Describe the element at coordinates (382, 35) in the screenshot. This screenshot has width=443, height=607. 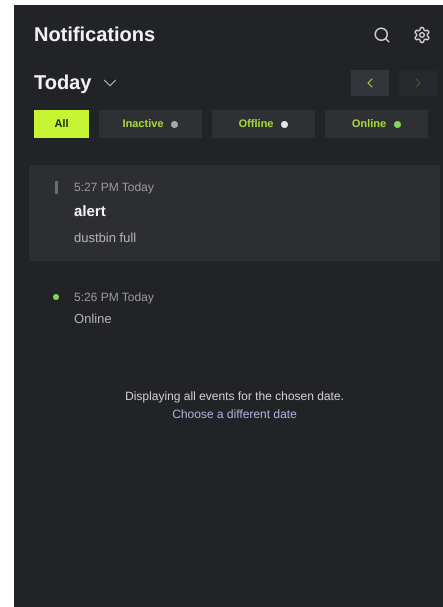
I see `search-icon` at that location.